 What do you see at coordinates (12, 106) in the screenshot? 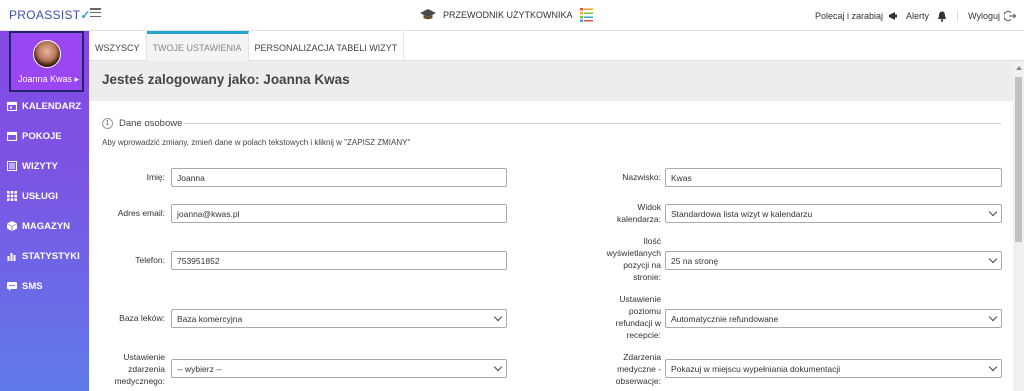
I see `calendar-icon` at bounding box center [12, 106].